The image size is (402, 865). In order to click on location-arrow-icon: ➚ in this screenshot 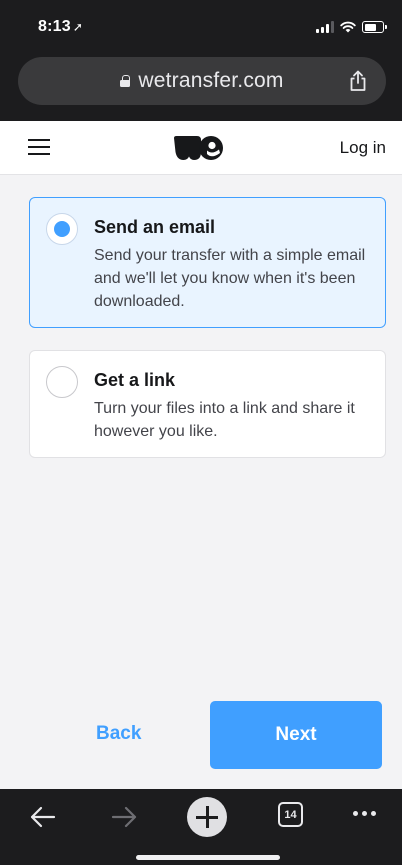, I will do `click(78, 27)`.